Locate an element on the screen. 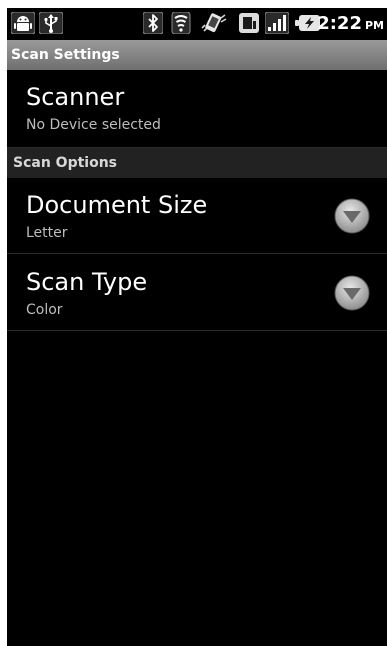 The image size is (387, 646). bluetooth-icon is located at coordinates (153, 23).